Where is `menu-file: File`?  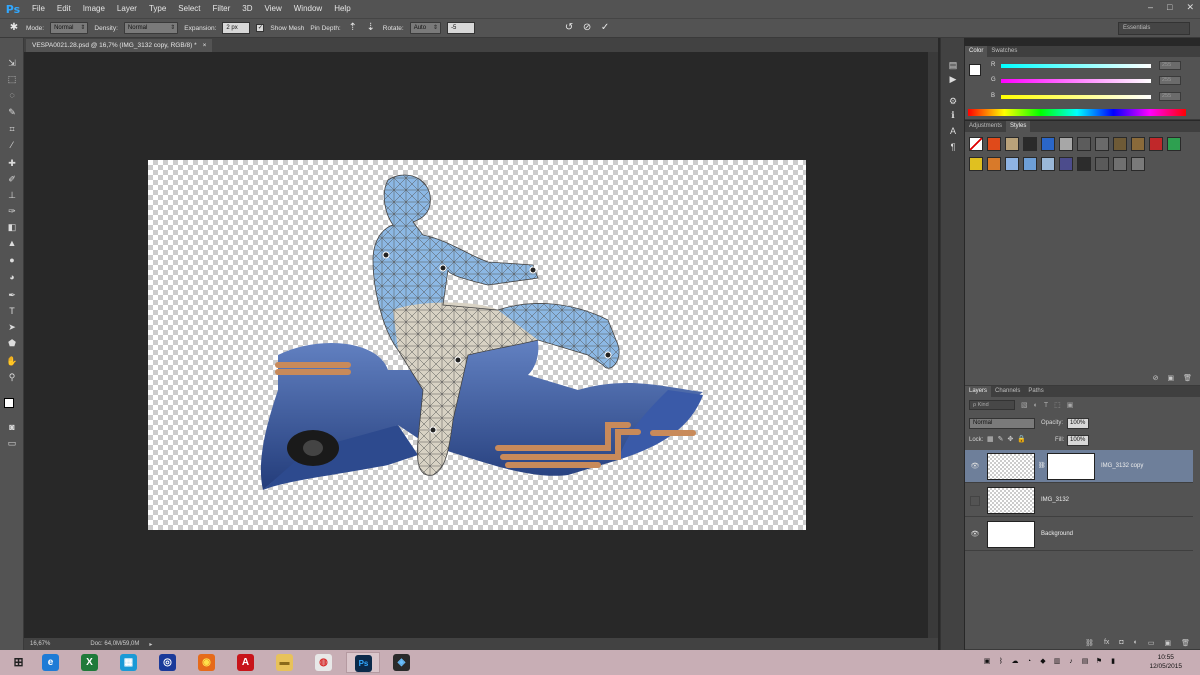 menu-file: File is located at coordinates (38, 9).